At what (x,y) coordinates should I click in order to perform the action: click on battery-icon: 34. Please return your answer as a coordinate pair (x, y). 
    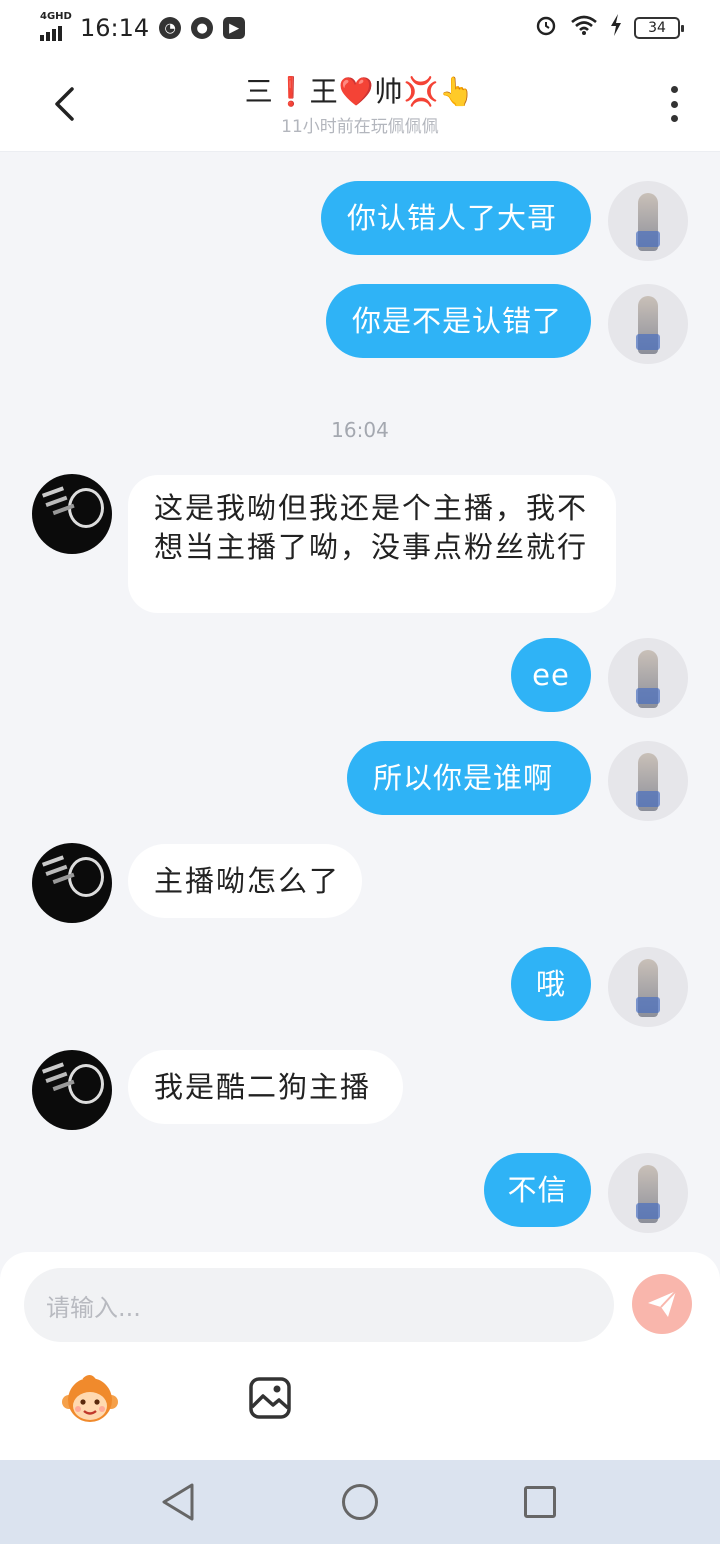
    Looking at the image, I should click on (659, 28).